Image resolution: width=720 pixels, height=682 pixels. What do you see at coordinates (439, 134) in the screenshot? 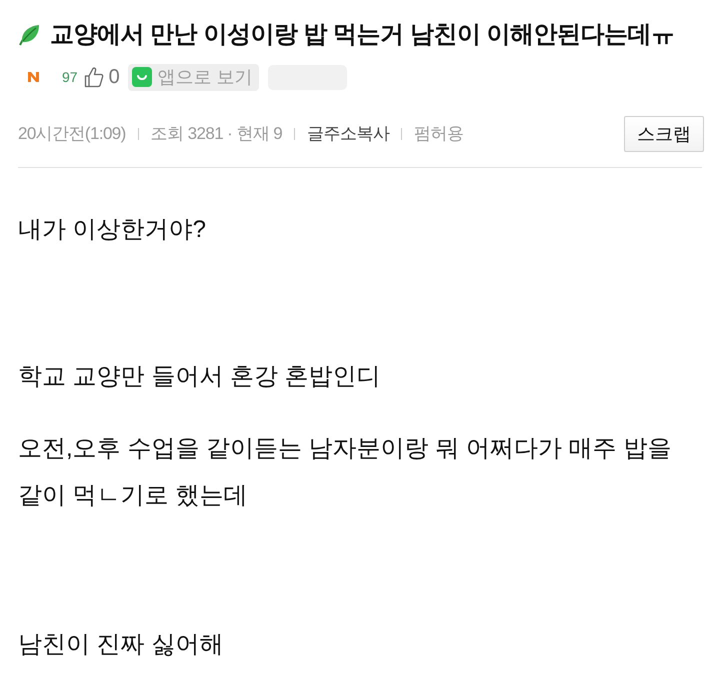
I see `permission-label: 펌허용` at bounding box center [439, 134].